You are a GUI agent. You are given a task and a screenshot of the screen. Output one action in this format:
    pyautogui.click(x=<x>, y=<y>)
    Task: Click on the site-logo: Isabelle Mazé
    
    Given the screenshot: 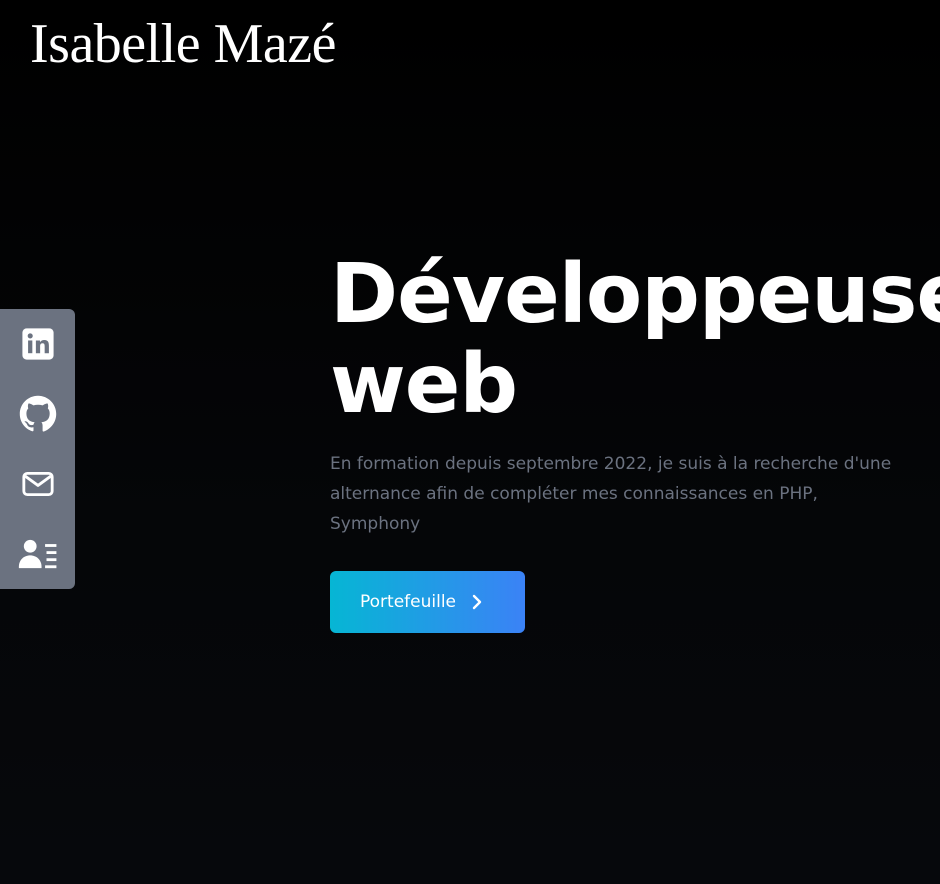 What is the action you would take?
    pyautogui.click(x=183, y=44)
    